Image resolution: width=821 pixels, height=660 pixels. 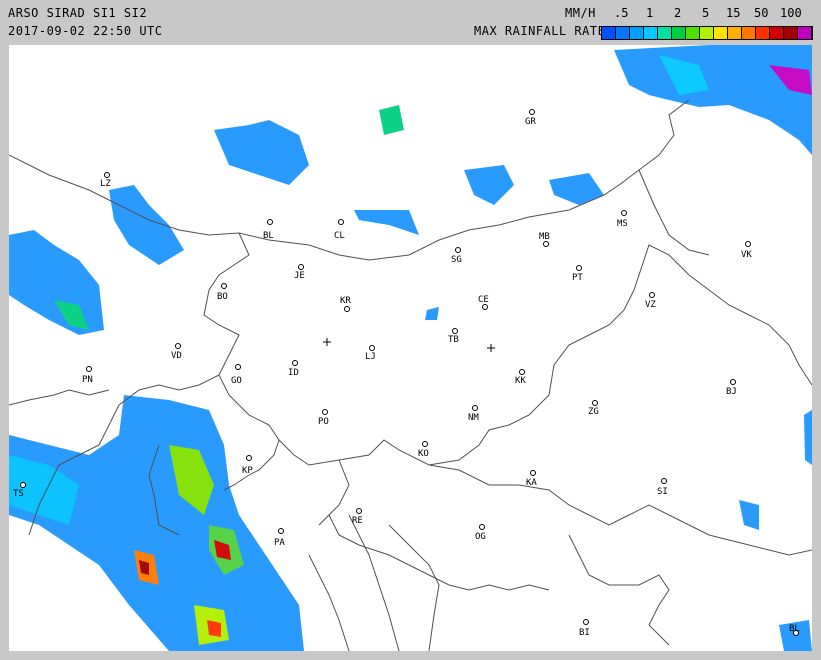 What do you see at coordinates (299, 276) in the screenshot?
I see `station-label: JE` at bounding box center [299, 276].